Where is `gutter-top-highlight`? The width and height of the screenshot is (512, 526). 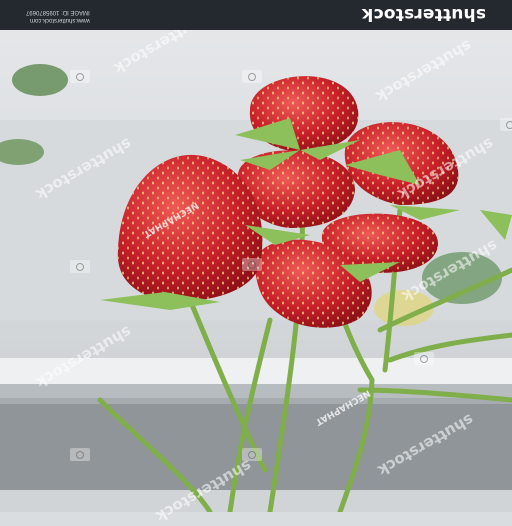
gutter-top-highlight is located at coordinates (256, 401).